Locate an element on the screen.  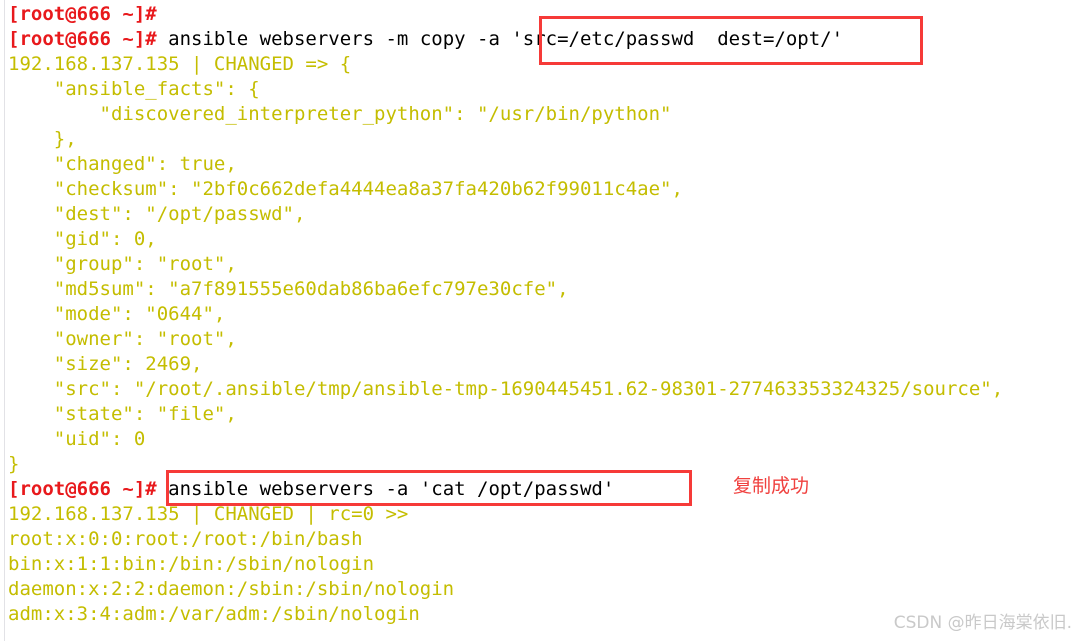
output-text: bin:x:1:1:bin:/bin:/sbin/nologin is located at coordinates (191, 564).